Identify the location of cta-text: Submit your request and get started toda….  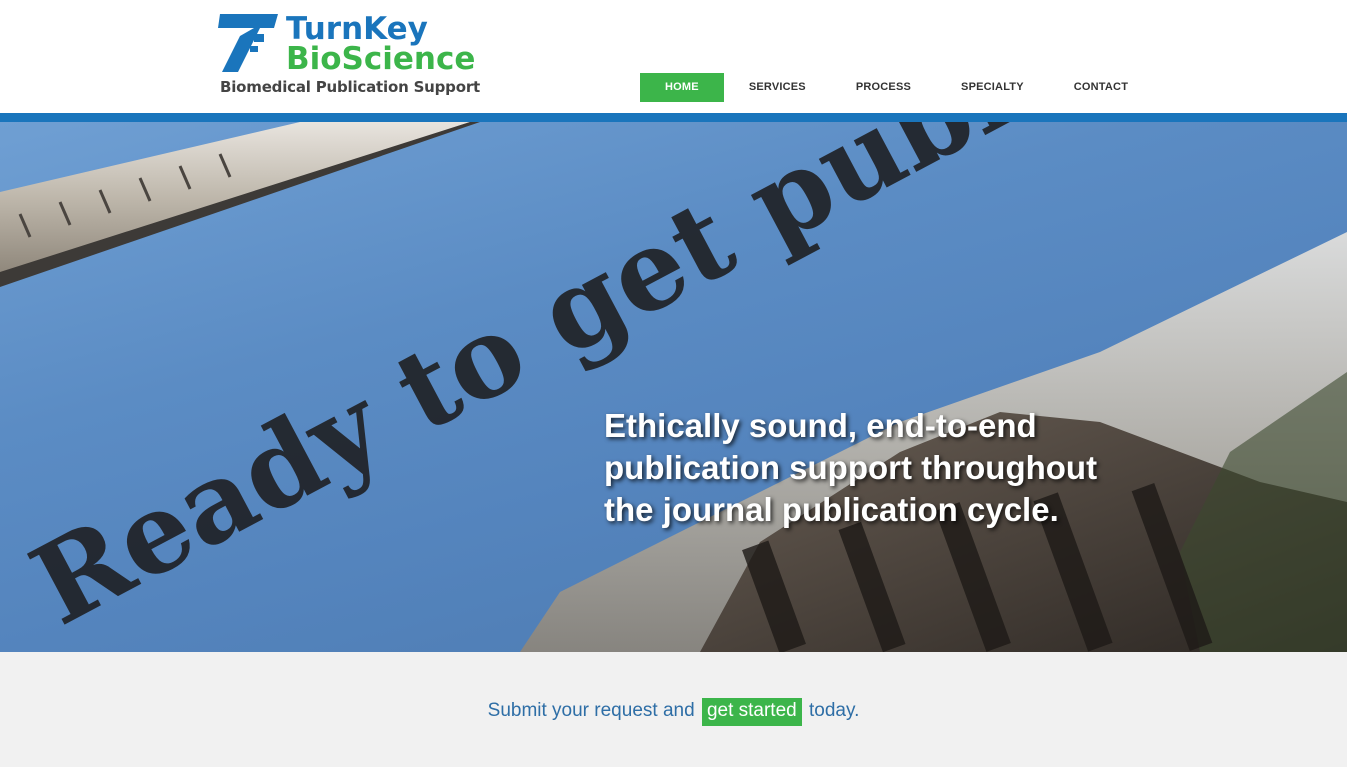
(673, 712).